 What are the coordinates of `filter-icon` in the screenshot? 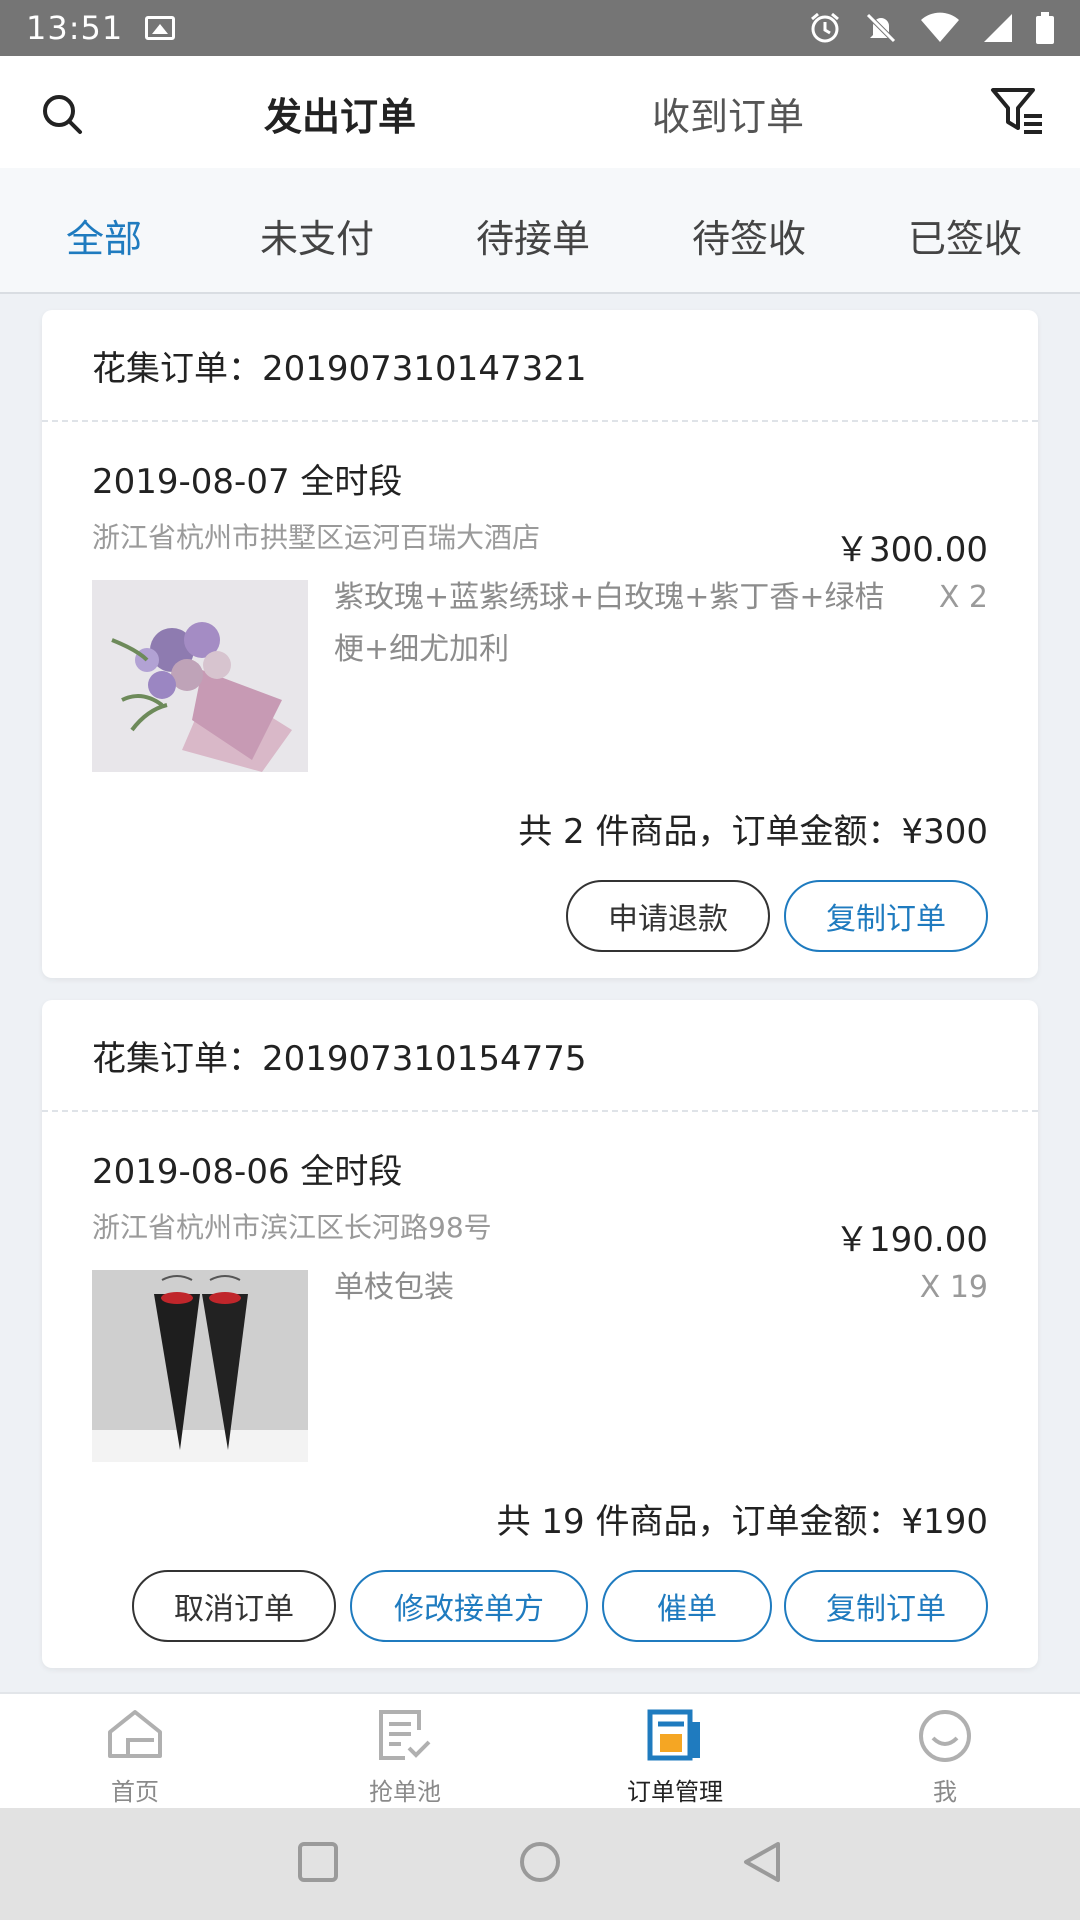 It's located at (1018, 111).